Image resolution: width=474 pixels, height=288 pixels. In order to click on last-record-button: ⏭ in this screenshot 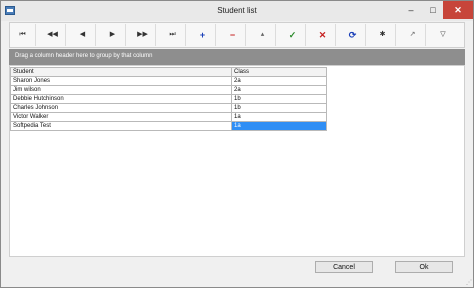, I will do `click(173, 35)`.